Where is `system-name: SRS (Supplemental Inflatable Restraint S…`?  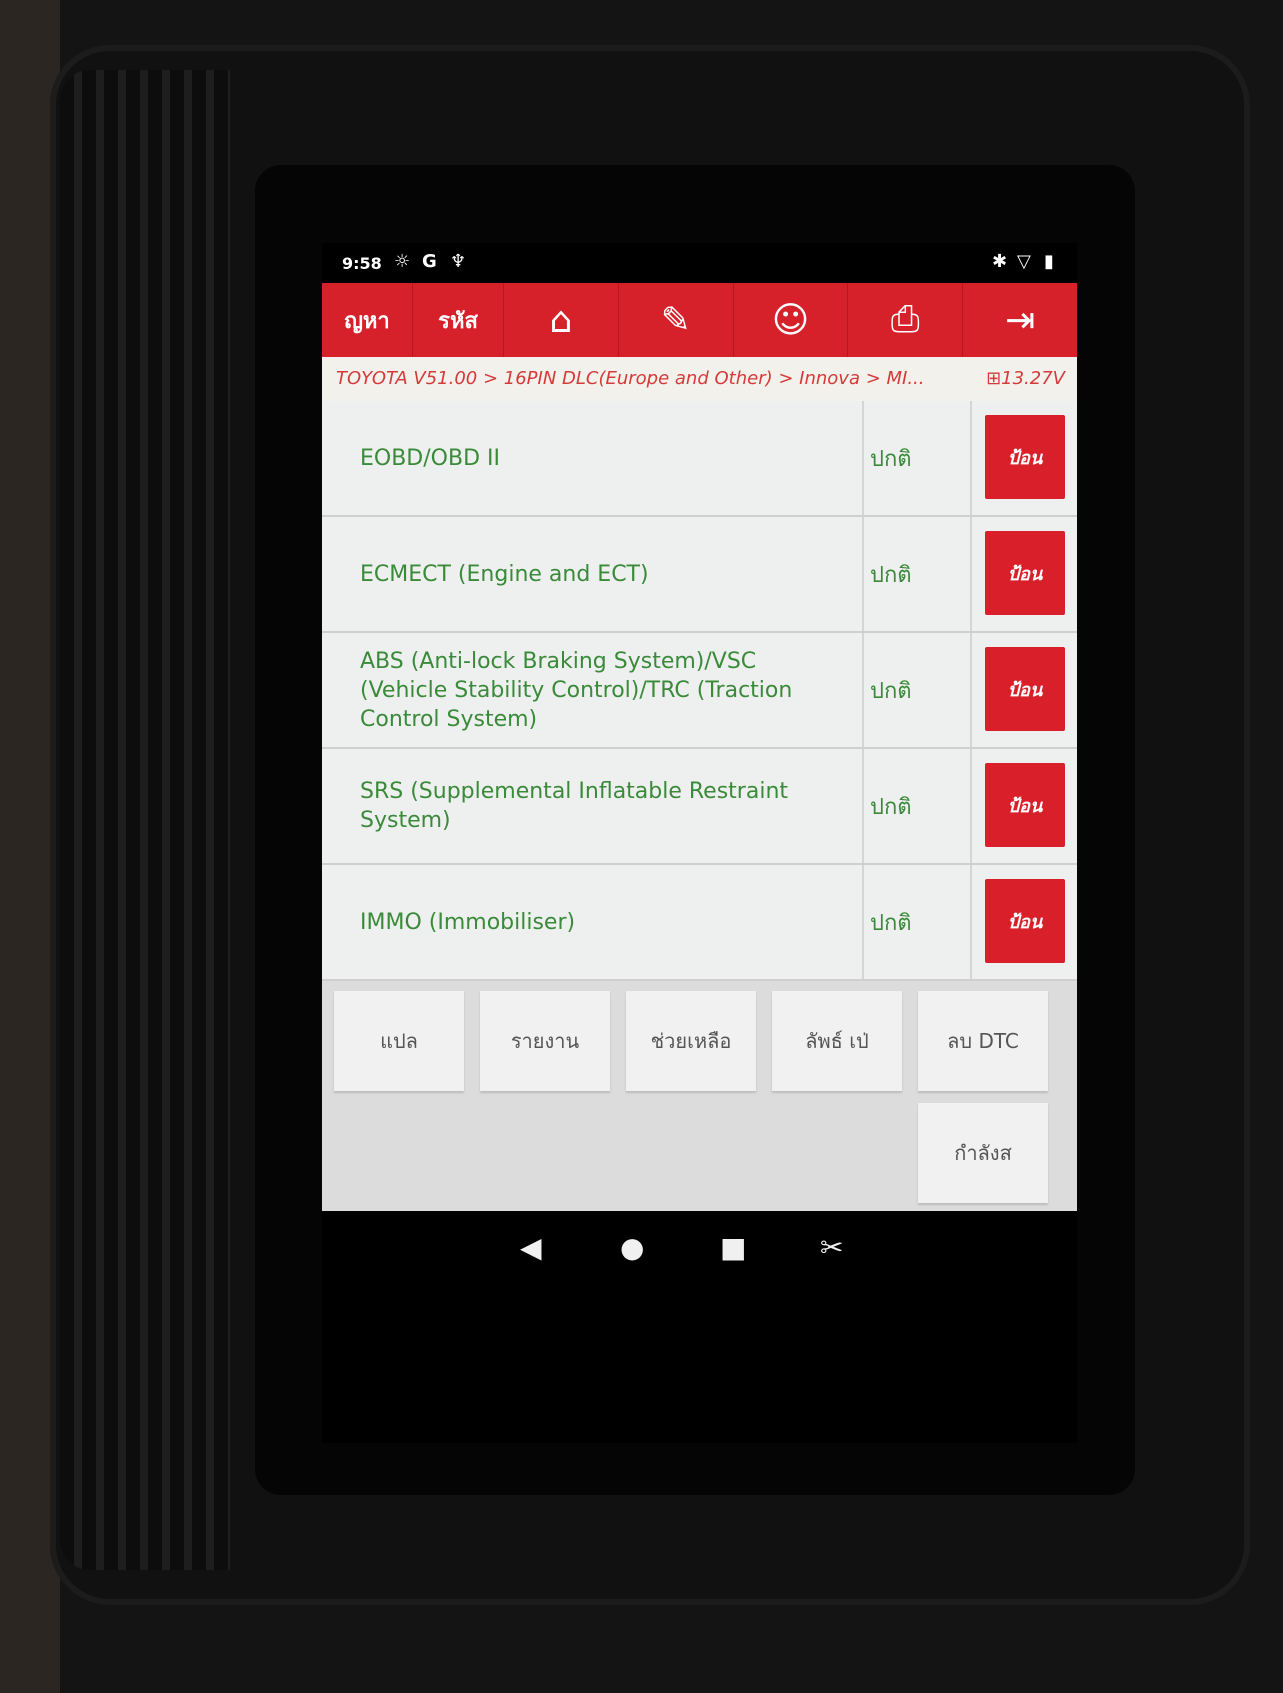
system-name: SRS (Supplemental Inflatable Restraint S… is located at coordinates (574, 806).